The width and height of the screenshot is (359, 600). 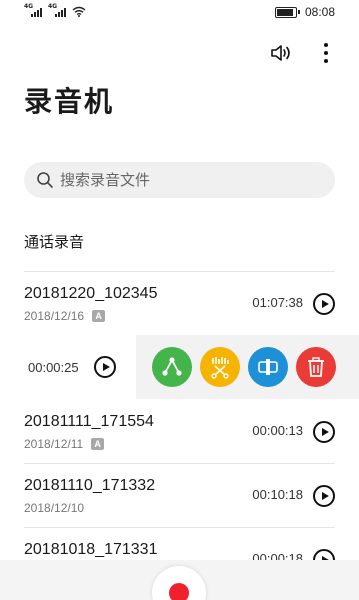 What do you see at coordinates (54, 242) in the screenshot?
I see `section-title: 通话录音` at bounding box center [54, 242].